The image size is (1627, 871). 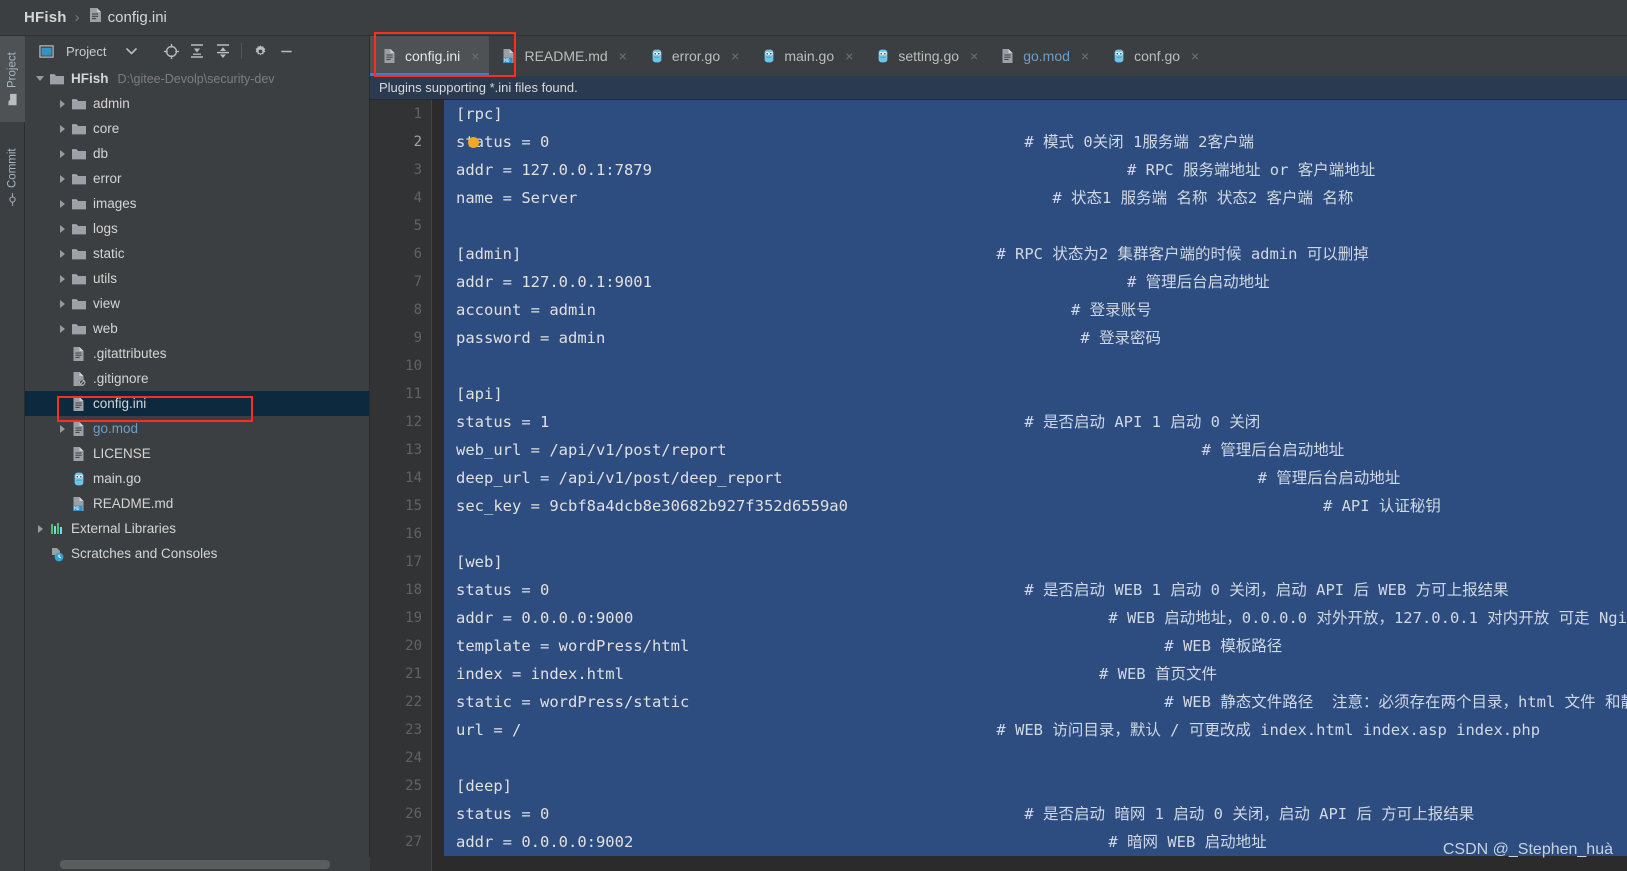 I want to click on tree-node-scratches-and-consoles: Scratches and Consoles, so click(x=197, y=553).